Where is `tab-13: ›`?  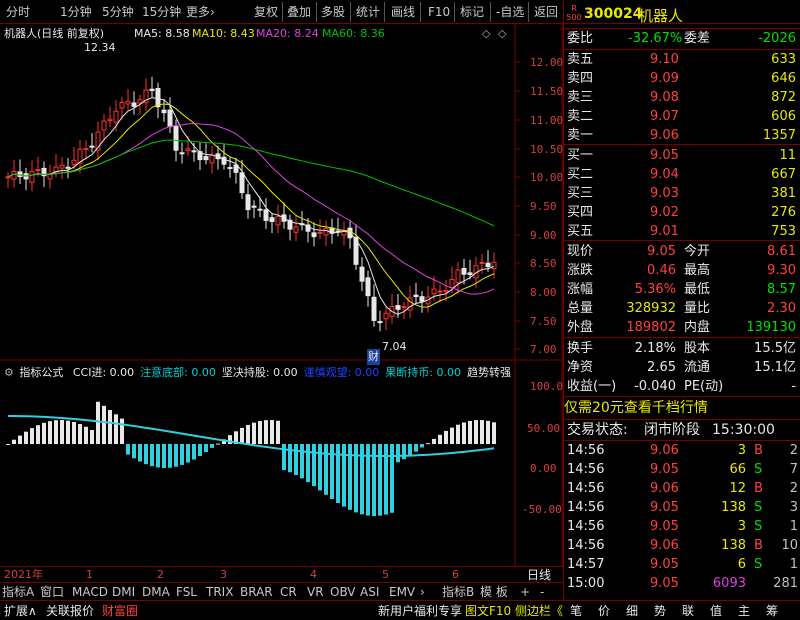
tab-13: › is located at coordinates (422, 592).